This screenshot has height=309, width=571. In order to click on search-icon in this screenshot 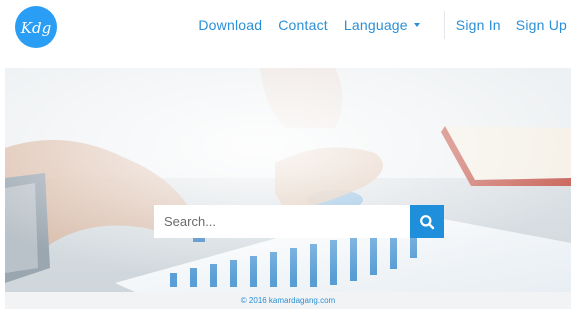, I will do `click(427, 221)`.